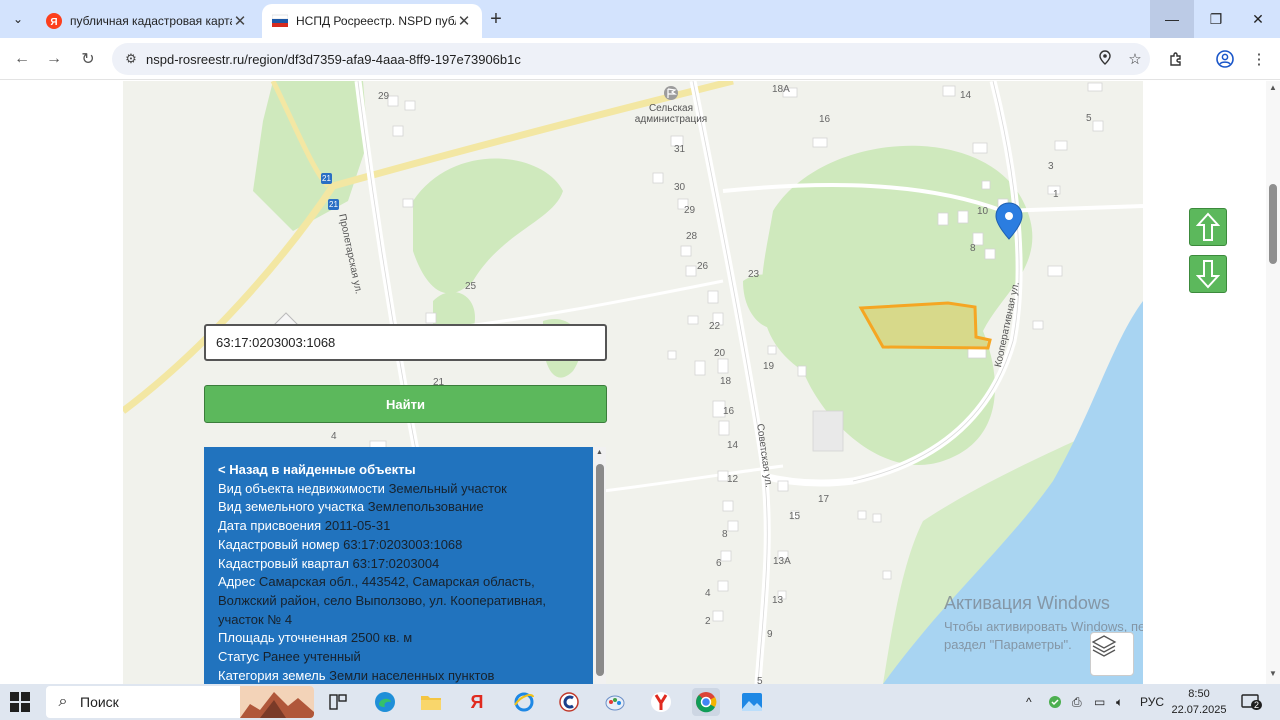 The height and width of the screenshot is (720, 1280). Describe the element at coordinates (398, 470) in the screenshot. I see `back-to-results-link: < Назад в найденные объекты` at that location.